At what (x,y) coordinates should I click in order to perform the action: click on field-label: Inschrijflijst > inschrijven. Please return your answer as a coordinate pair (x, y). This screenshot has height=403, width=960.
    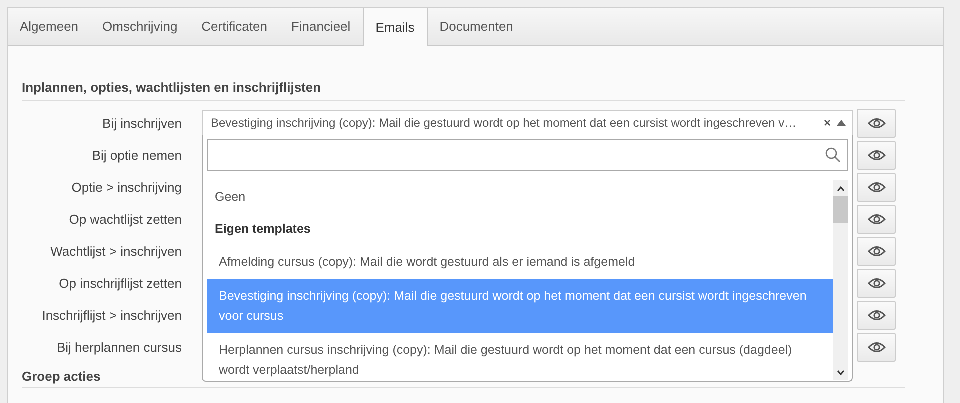
    Looking at the image, I should click on (111, 315).